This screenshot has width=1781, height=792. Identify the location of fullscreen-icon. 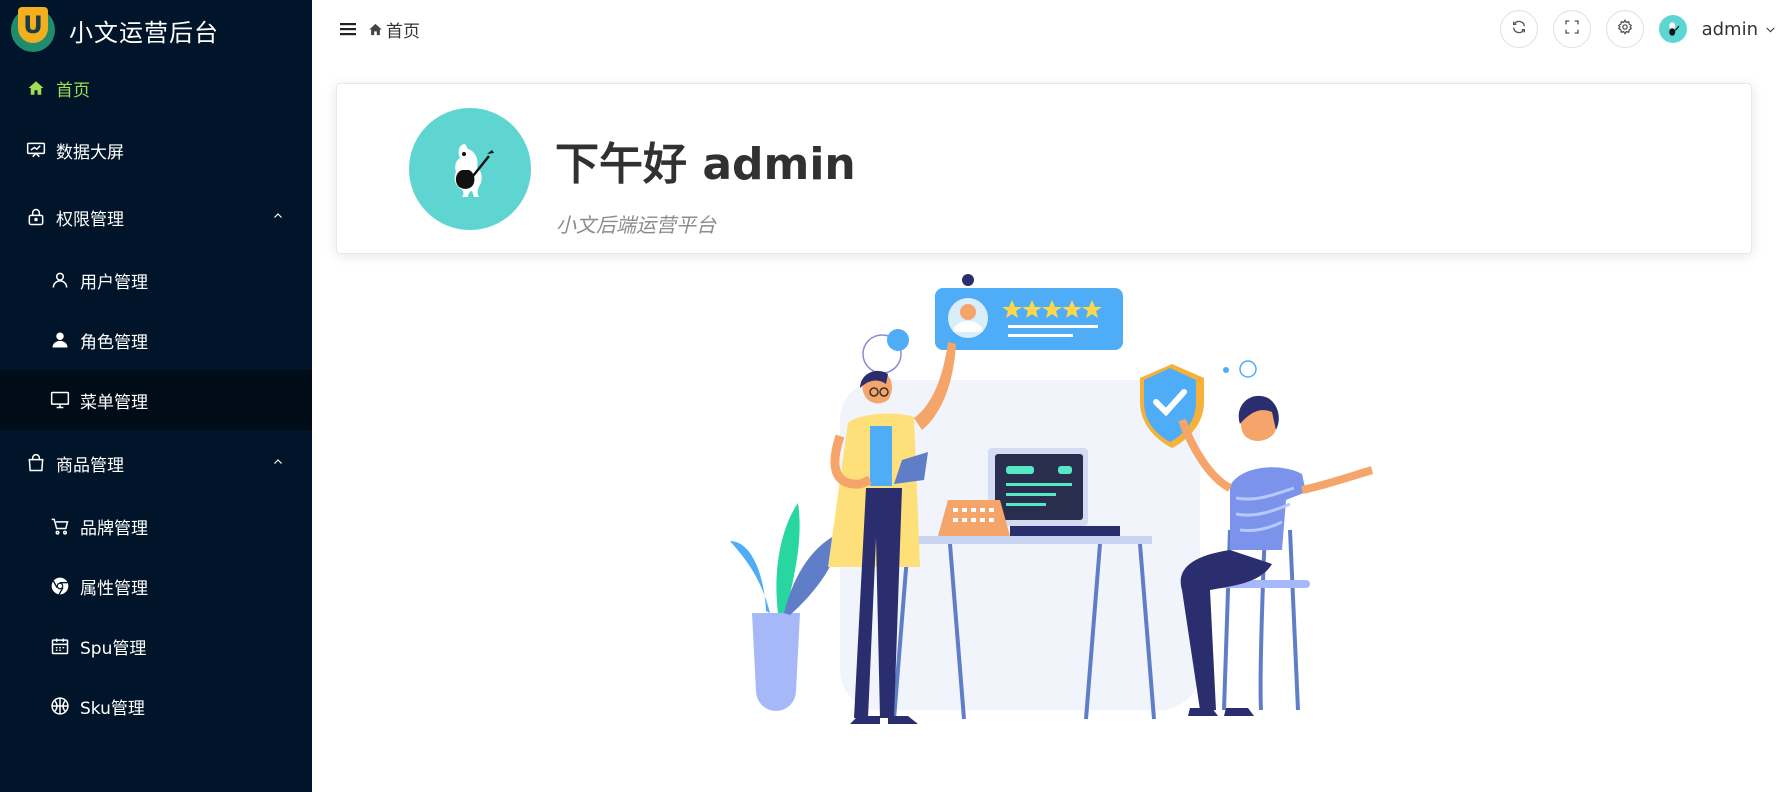
(1572, 29).